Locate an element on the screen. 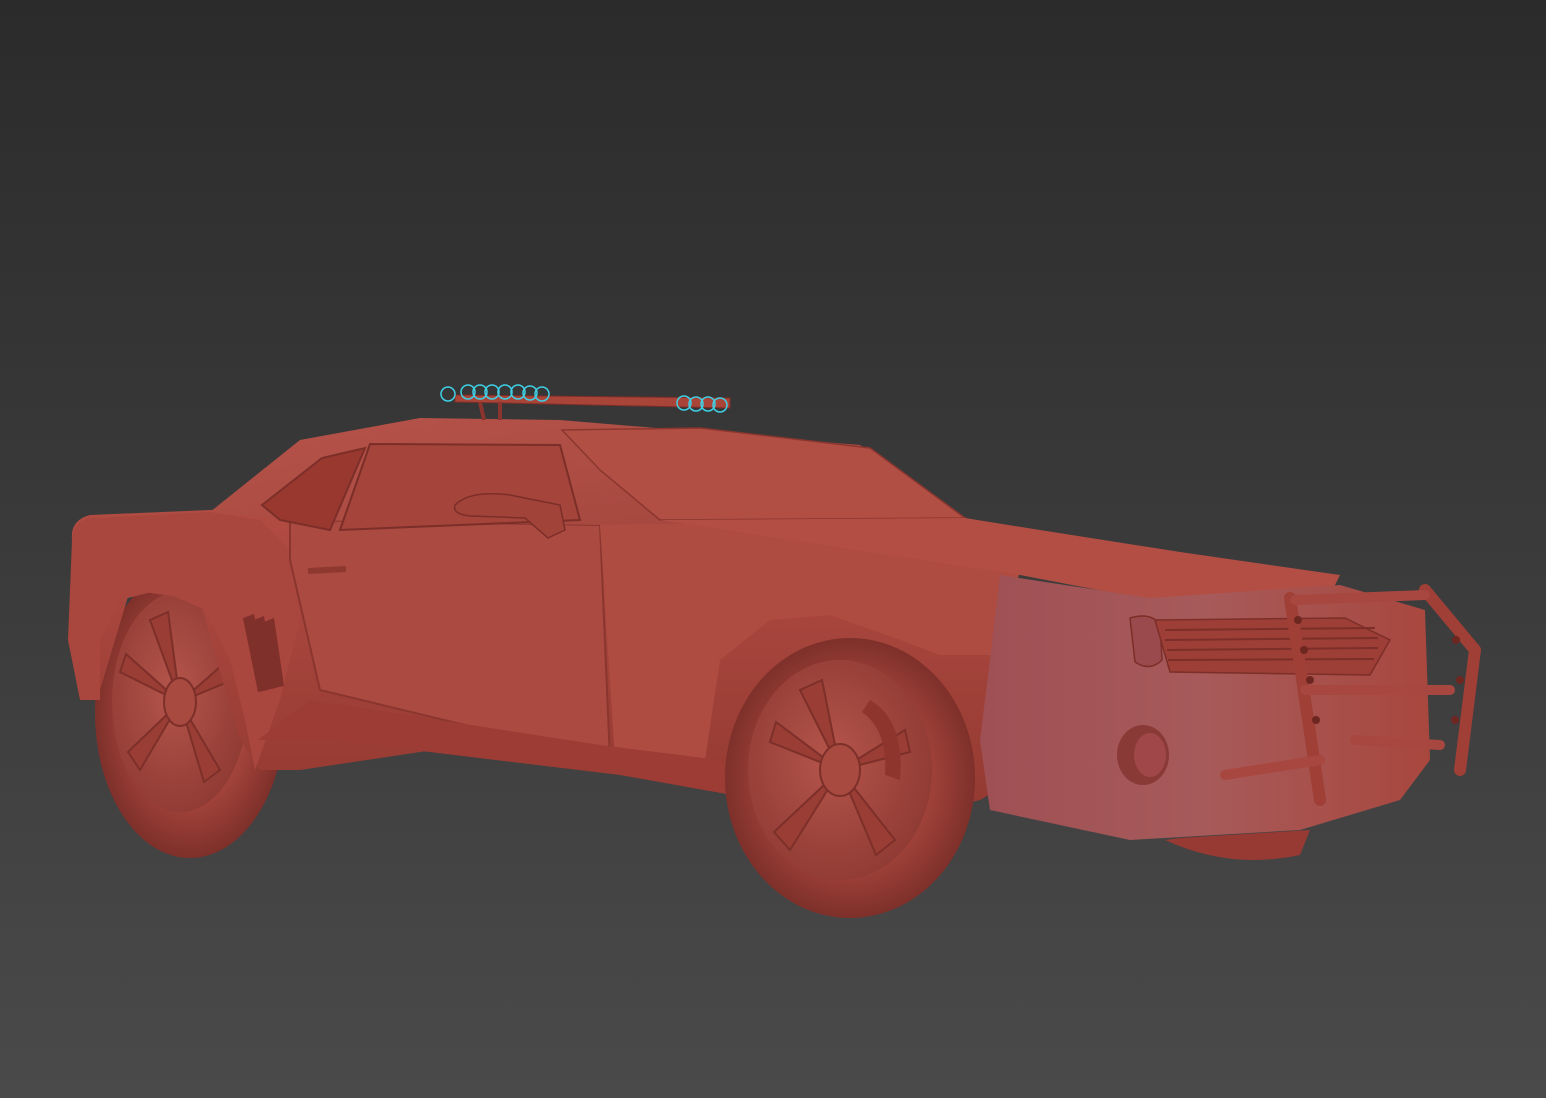  front-grille is located at coordinates (1273, 646).